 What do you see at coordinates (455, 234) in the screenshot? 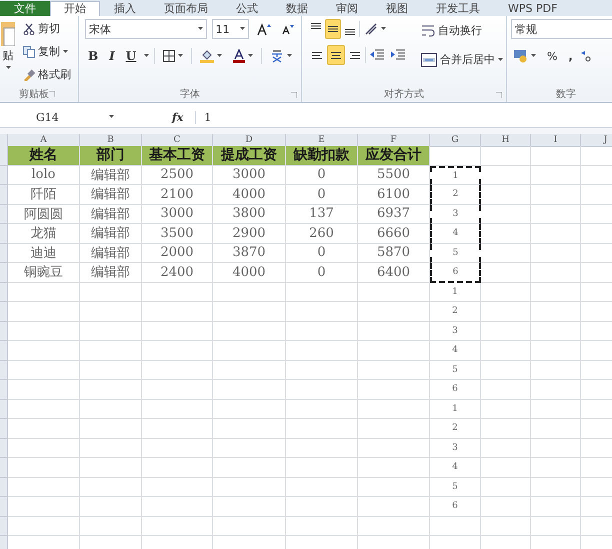
I see `table-cell: 4` at bounding box center [455, 234].